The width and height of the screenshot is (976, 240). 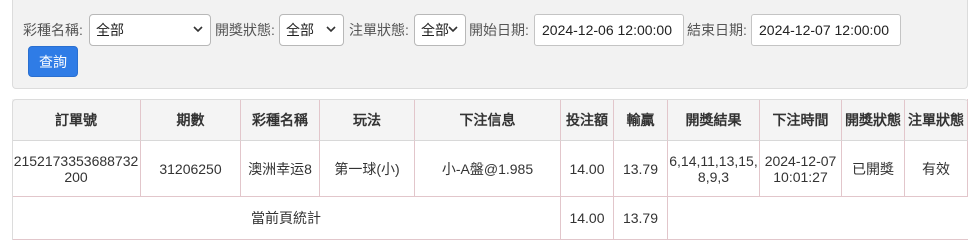 I want to click on bet-status-label: 注單狀態:, so click(x=379, y=30).